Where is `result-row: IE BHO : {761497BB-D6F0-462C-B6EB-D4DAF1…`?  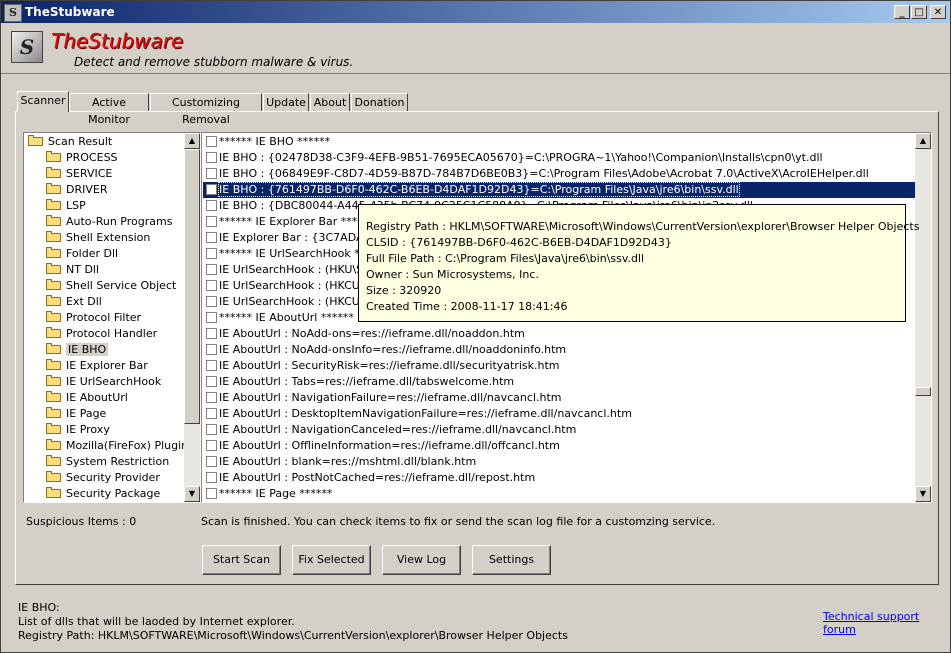
result-row: IE BHO : {761497BB-D6F0-462C-B6EB-D4DAF1… is located at coordinates (559, 190).